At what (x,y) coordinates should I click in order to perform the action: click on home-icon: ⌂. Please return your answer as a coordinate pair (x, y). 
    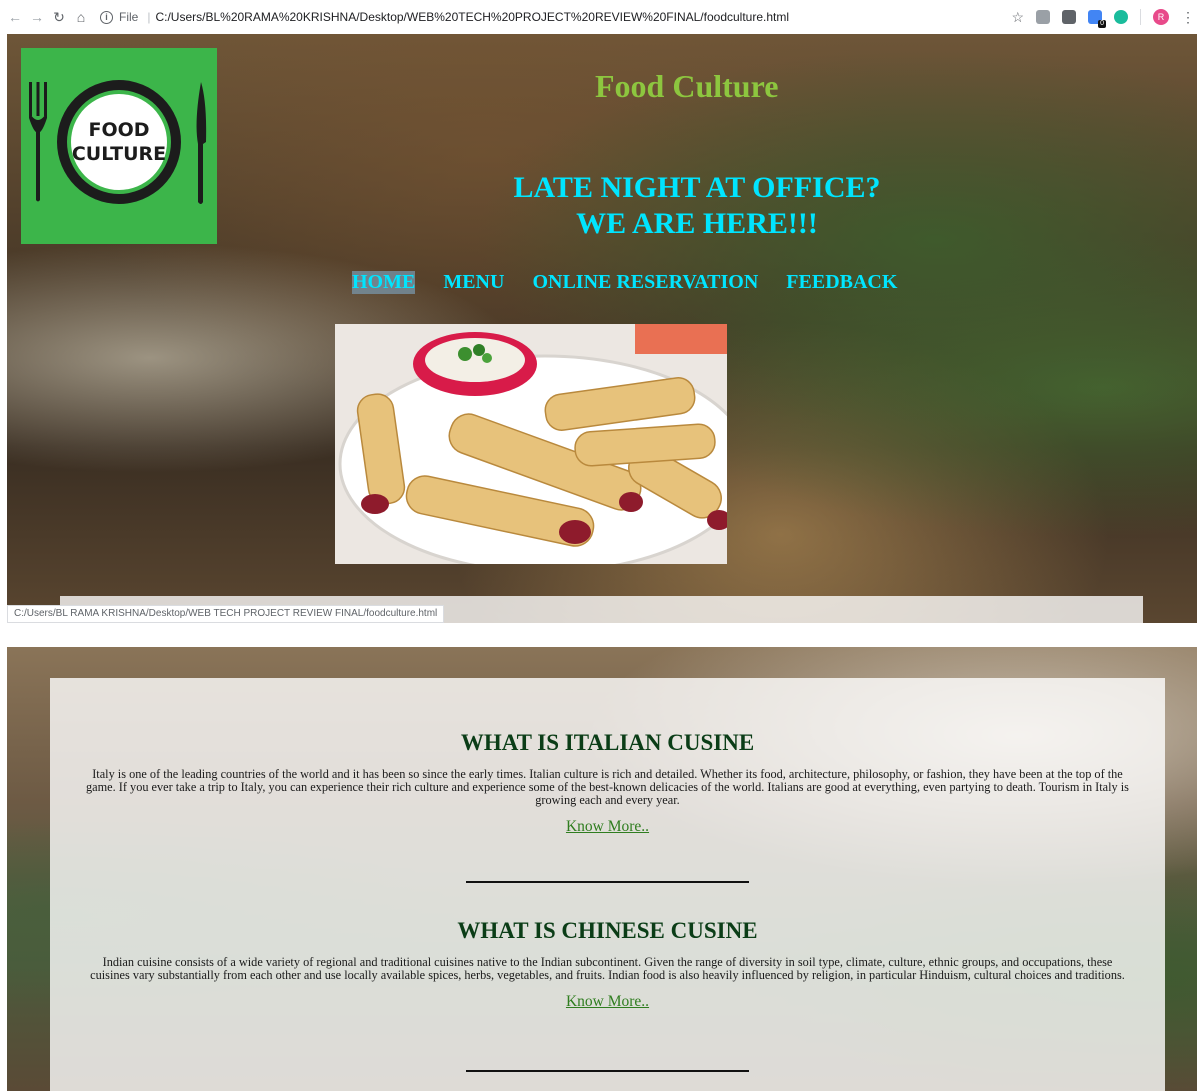
    Looking at the image, I should click on (81, 17).